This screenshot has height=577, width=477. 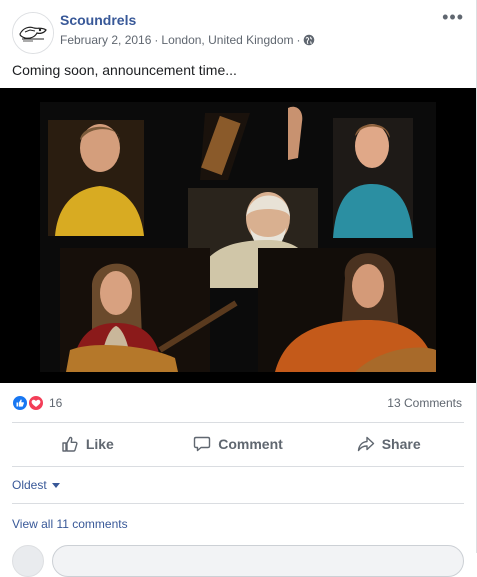 I want to click on comments-count-link: 13 Comments, so click(x=424, y=403).